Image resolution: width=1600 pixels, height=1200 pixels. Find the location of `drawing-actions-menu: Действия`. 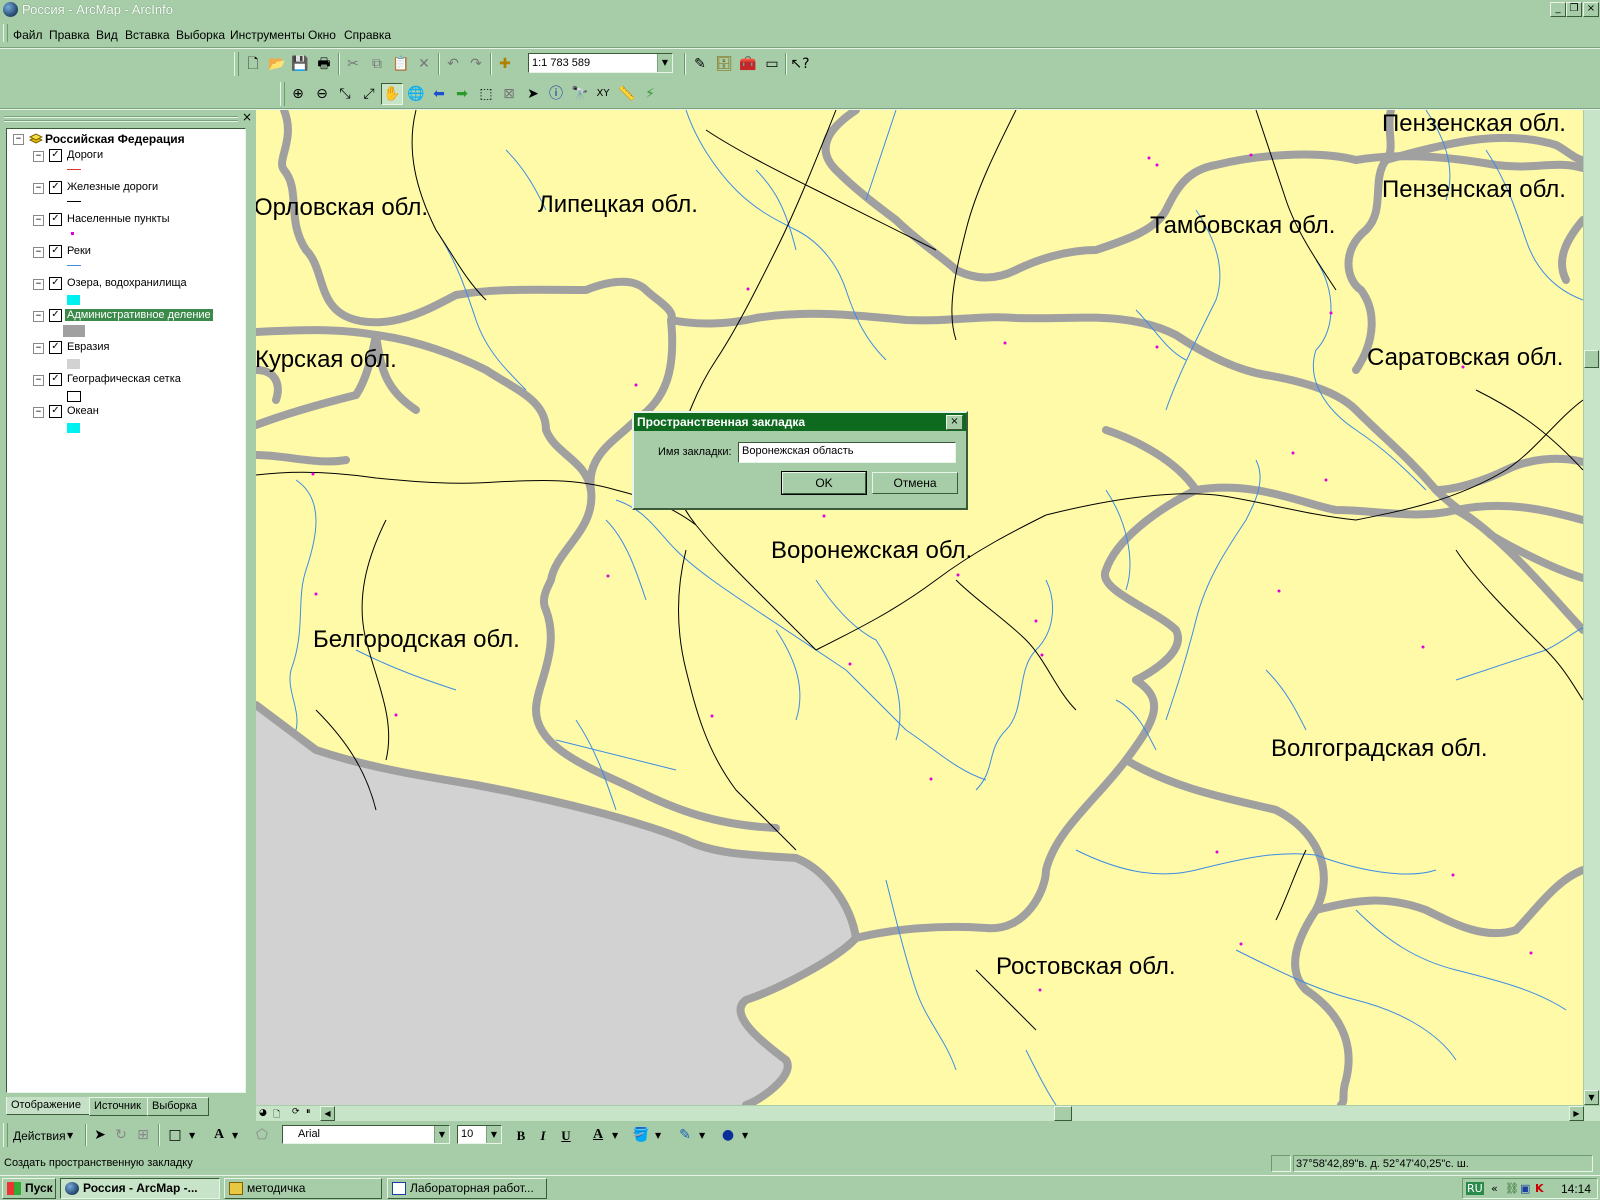

drawing-actions-menu: Действия is located at coordinates (39, 1136).